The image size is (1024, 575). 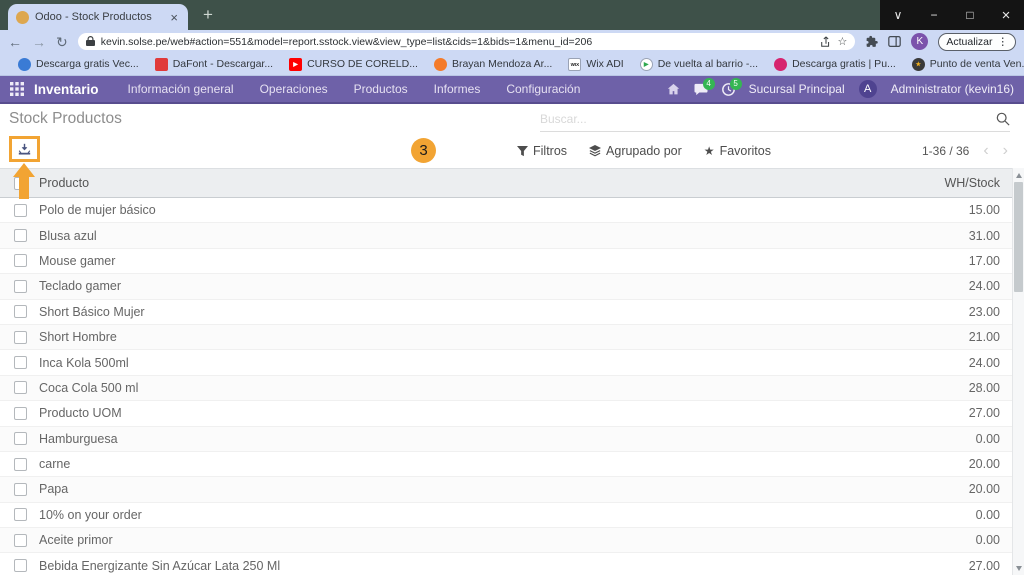 I want to click on cell-producto: Mouse gamer, so click(x=504, y=261).